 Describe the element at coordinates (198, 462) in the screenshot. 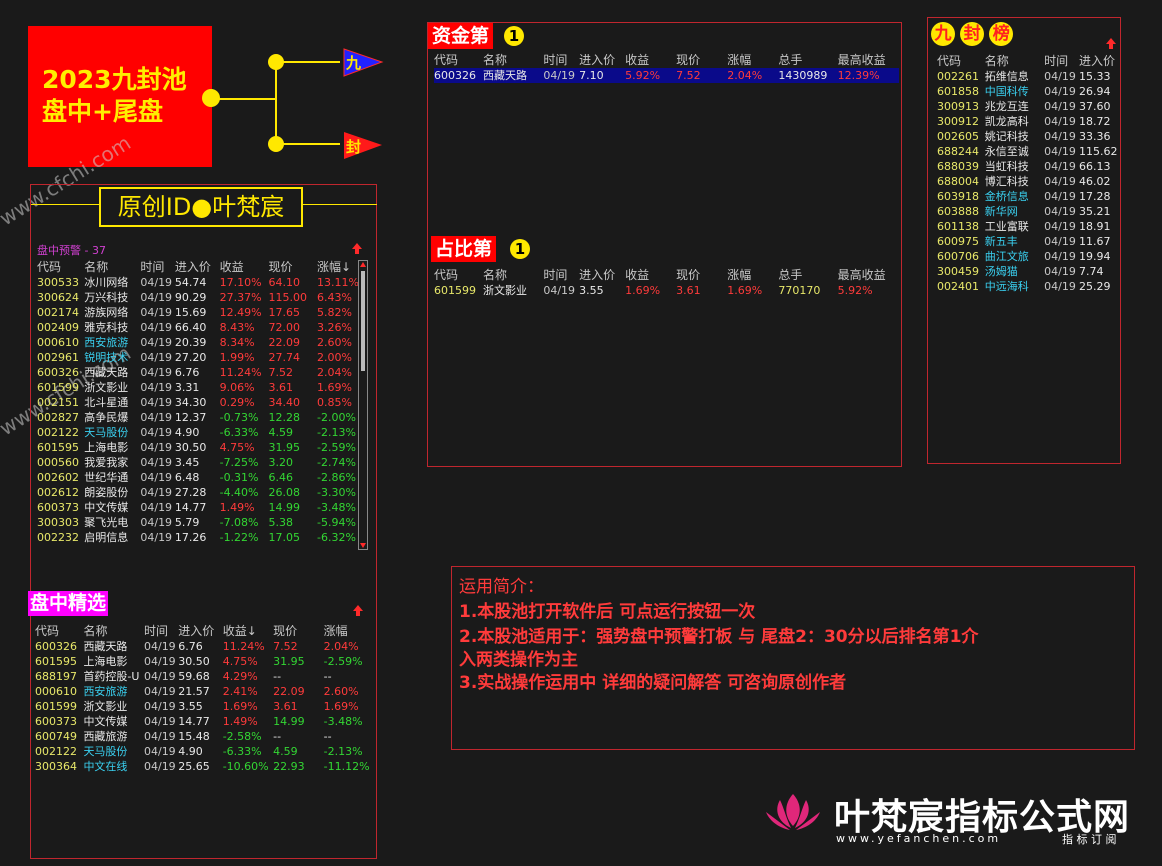

I see `table-row: 000560 我爱我家 04/19 3.45 -7.25% 3.20 -2.74%` at that location.